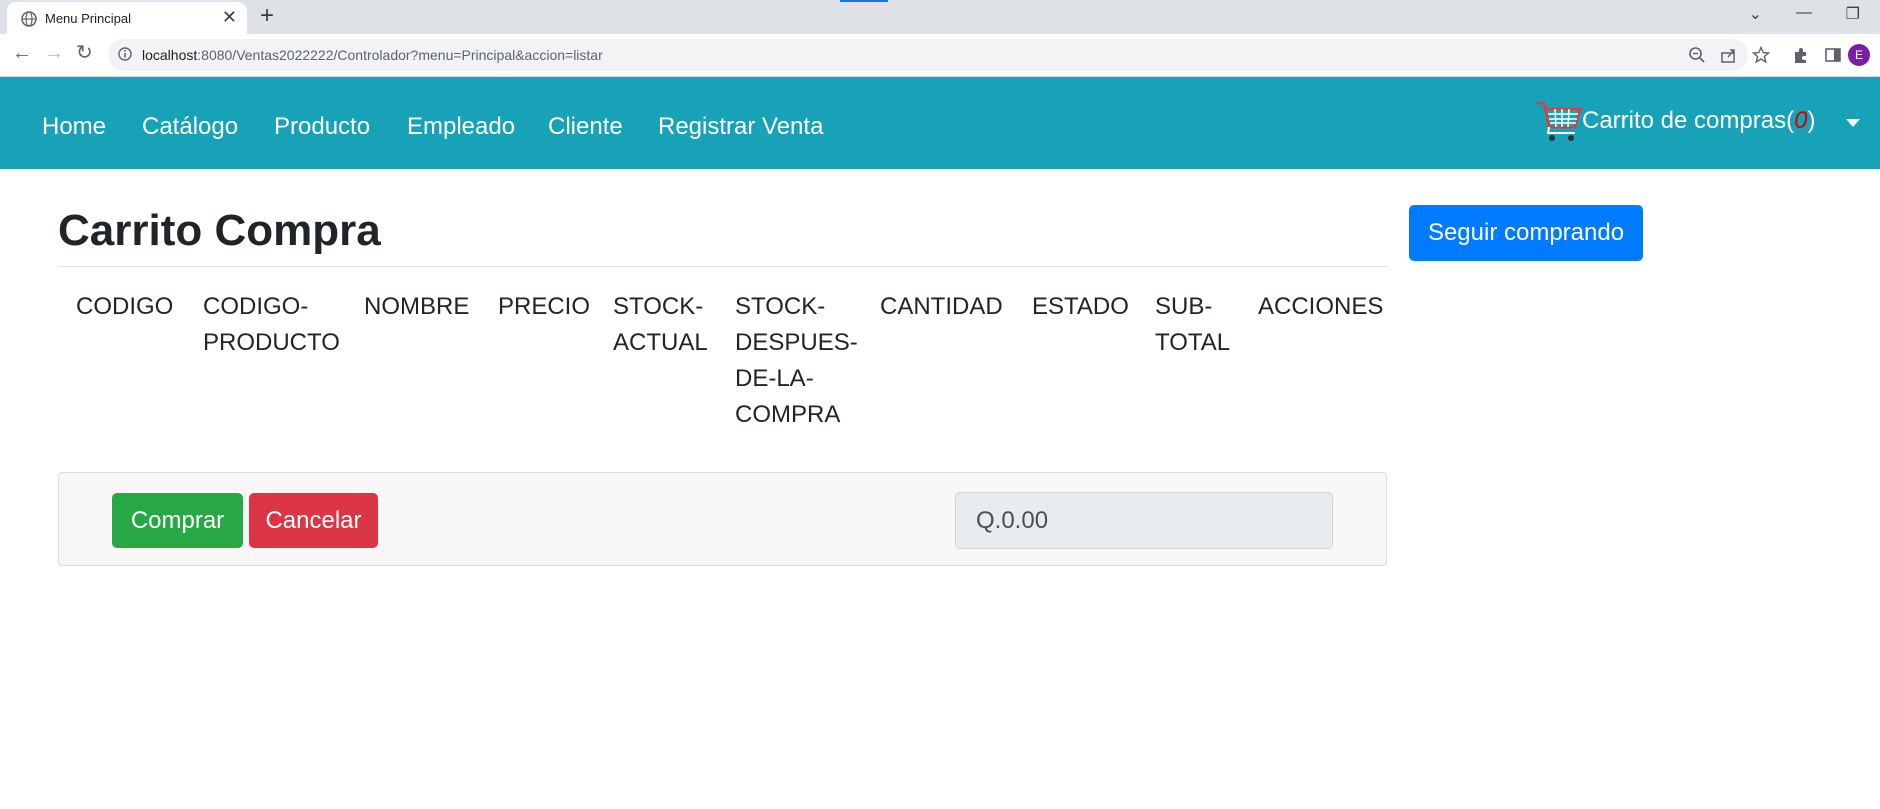 The height and width of the screenshot is (809, 1880). Describe the element at coordinates (1526, 233) in the screenshot. I see `continue-shopping-button: Seguir comprando` at that location.